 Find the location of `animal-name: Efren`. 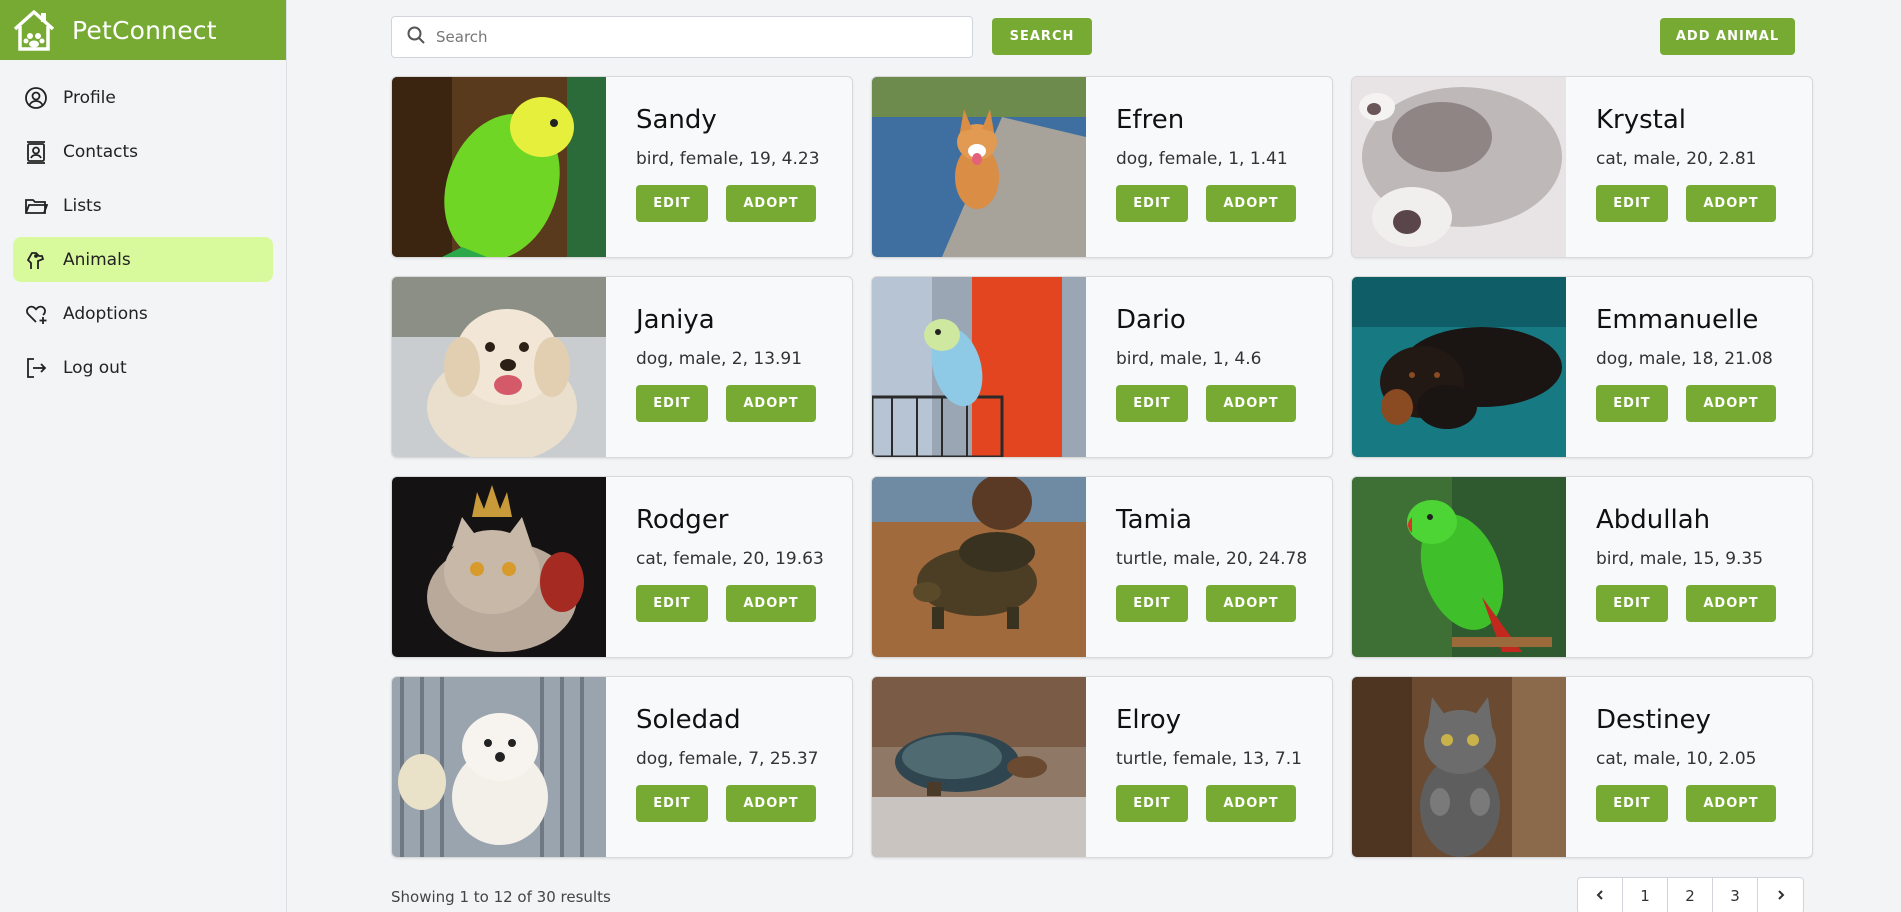

animal-name: Efren is located at coordinates (1150, 120).